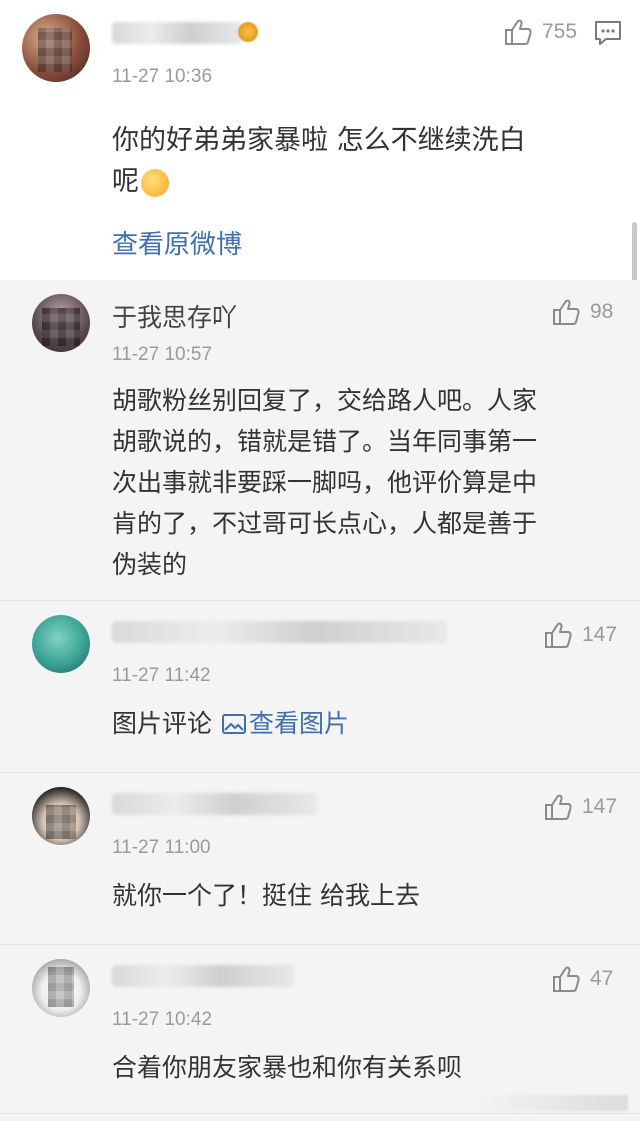 The width and height of the screenshot is (640, 1121). What do you see at coordinates (234, 723) in the screenshot?
I see `image-icon` at bounding box center [234, 723].